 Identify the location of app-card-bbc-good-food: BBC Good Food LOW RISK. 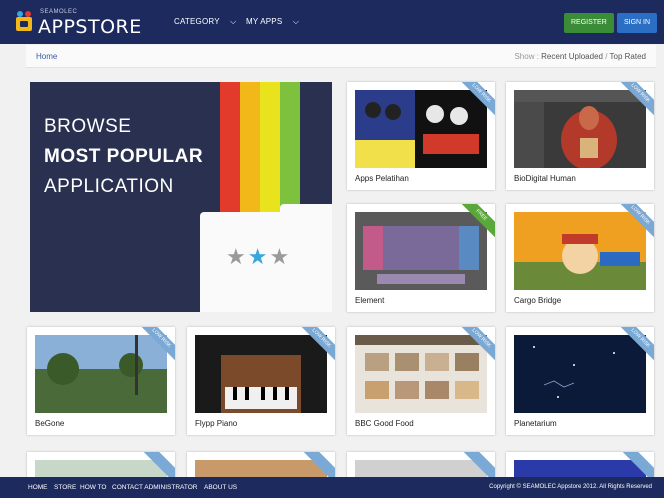
(421, 381).